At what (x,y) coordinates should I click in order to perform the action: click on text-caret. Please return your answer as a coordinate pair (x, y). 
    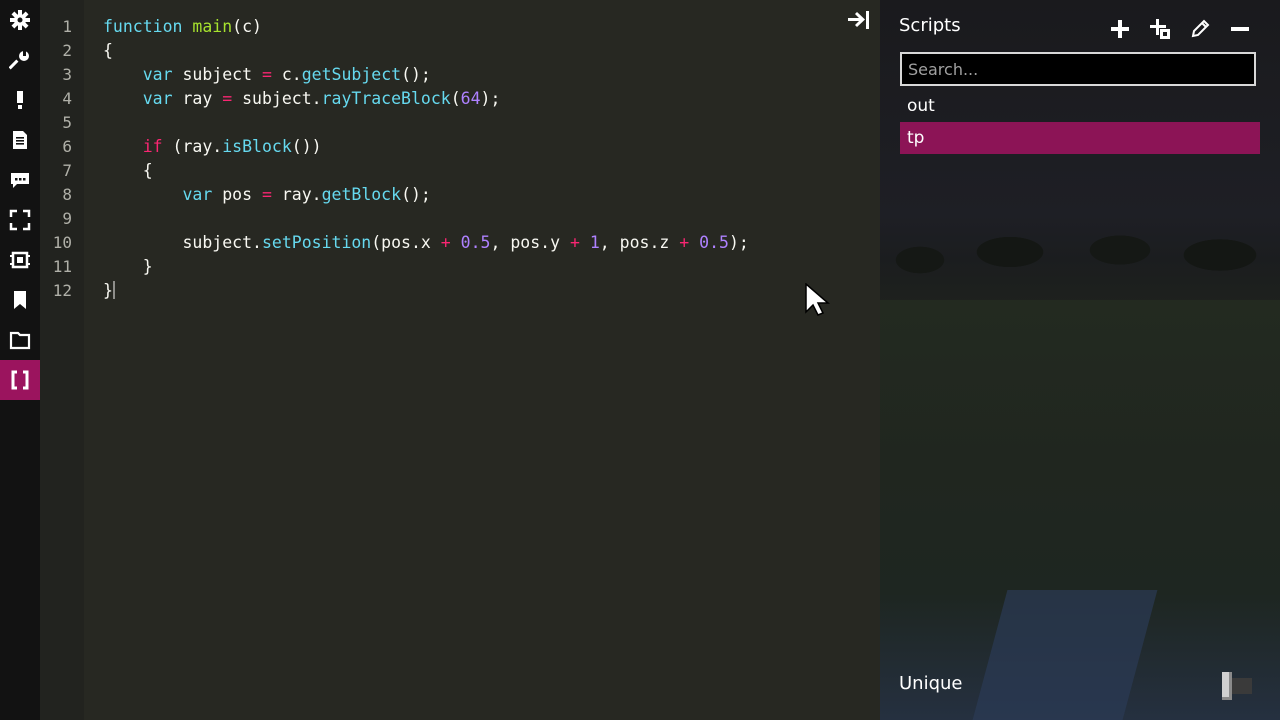
    Looking at the image, I should click on (113, 290).